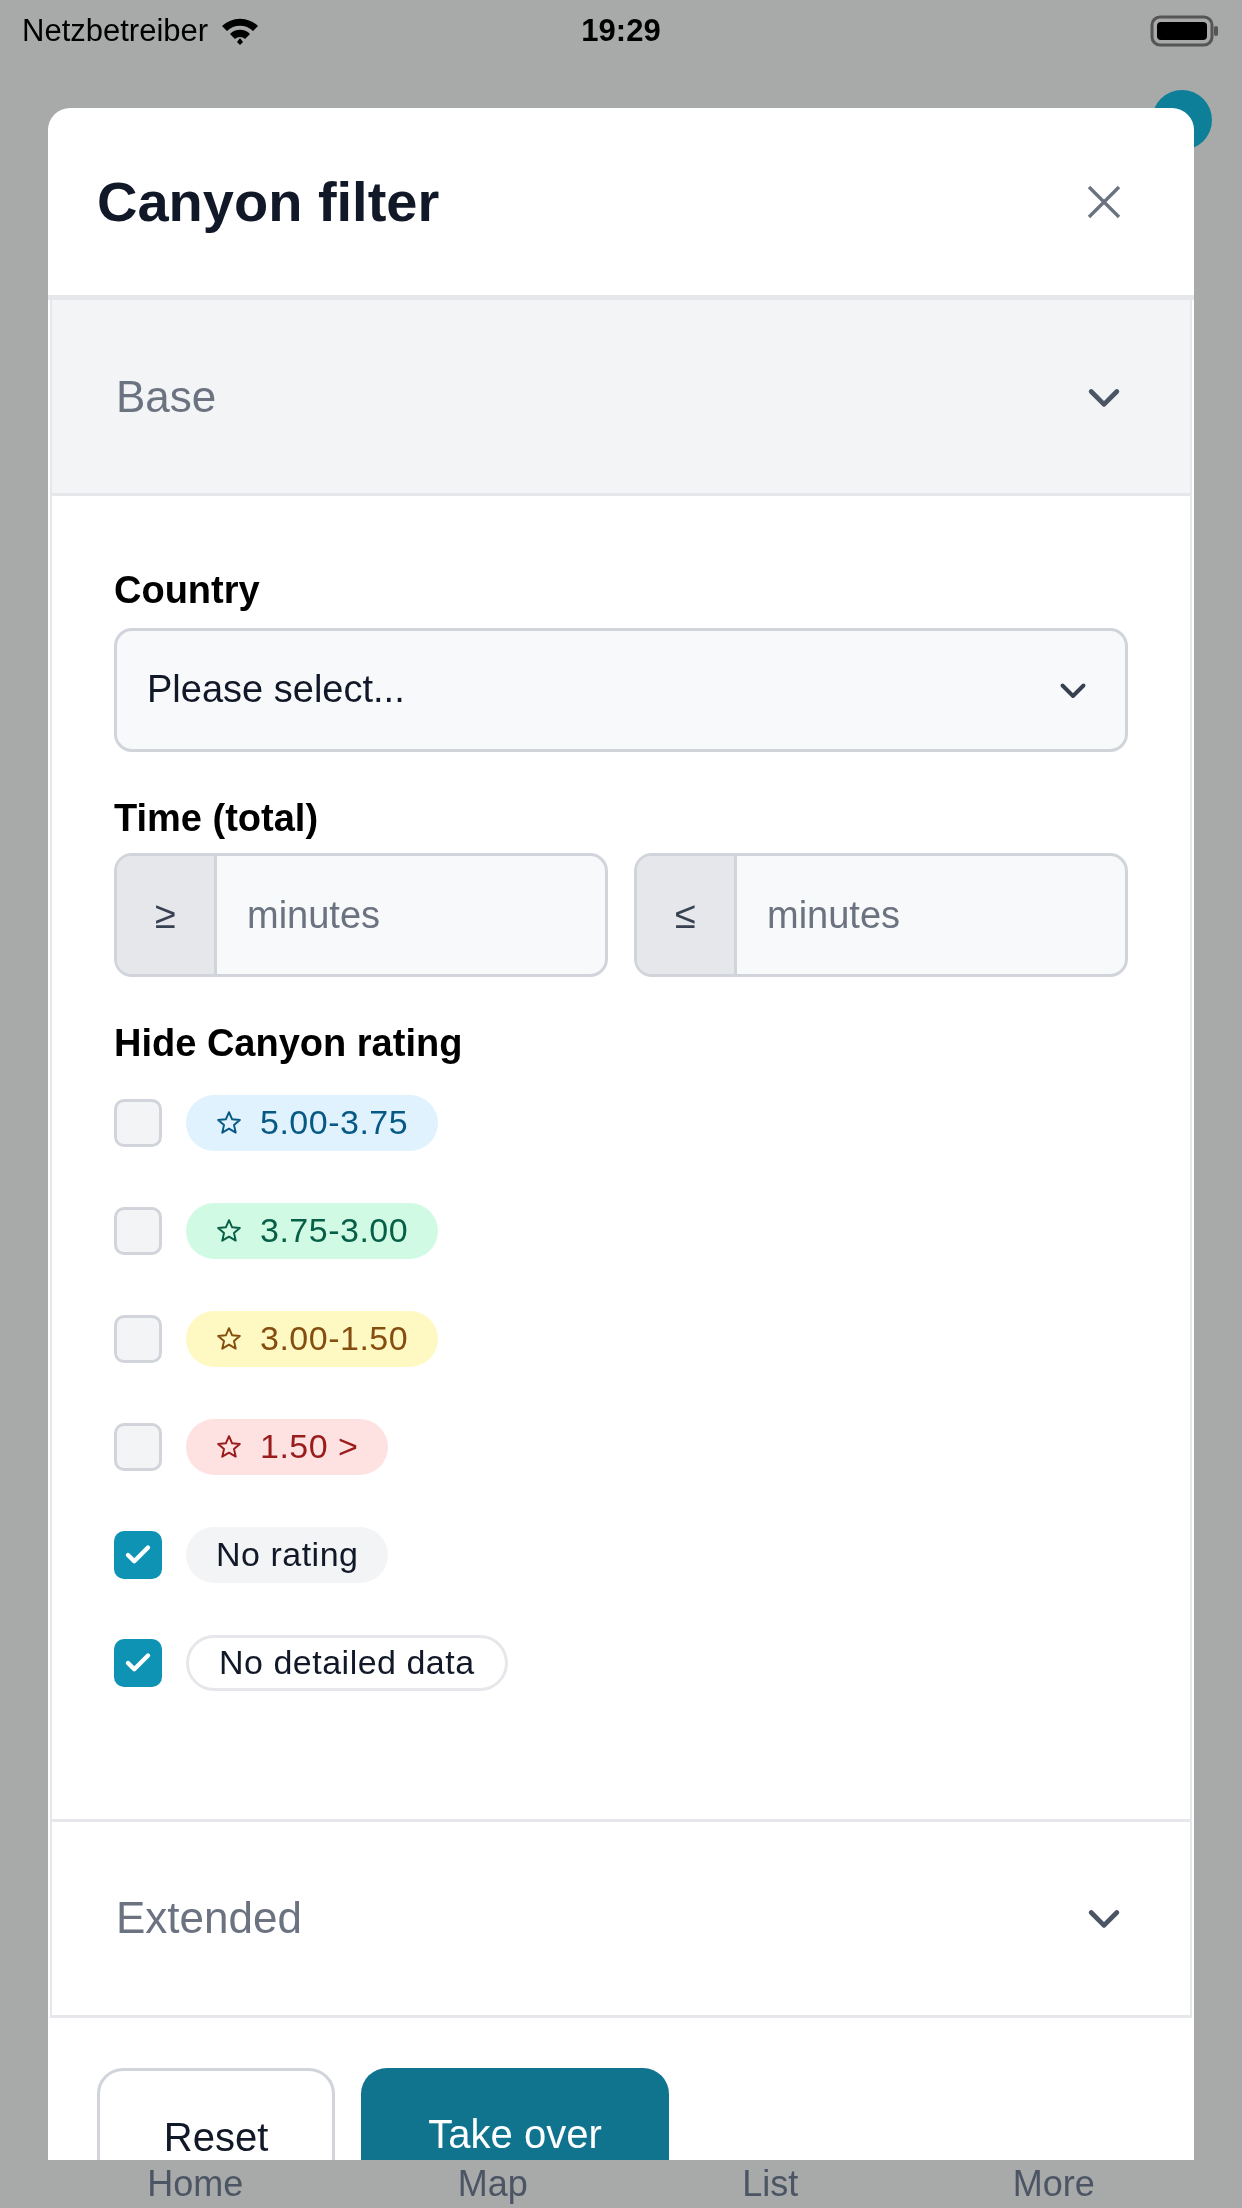 Image resolution: width=1242 pixels, height=2208 pixels. I want to click on battery-icon, so click(1185, 31).